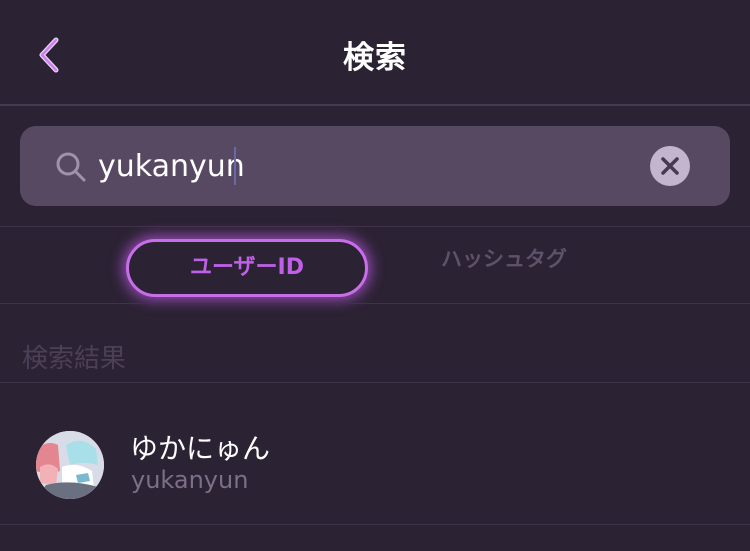 The image size is (750, 551). I want to click on text-caret, so click(235, 166).